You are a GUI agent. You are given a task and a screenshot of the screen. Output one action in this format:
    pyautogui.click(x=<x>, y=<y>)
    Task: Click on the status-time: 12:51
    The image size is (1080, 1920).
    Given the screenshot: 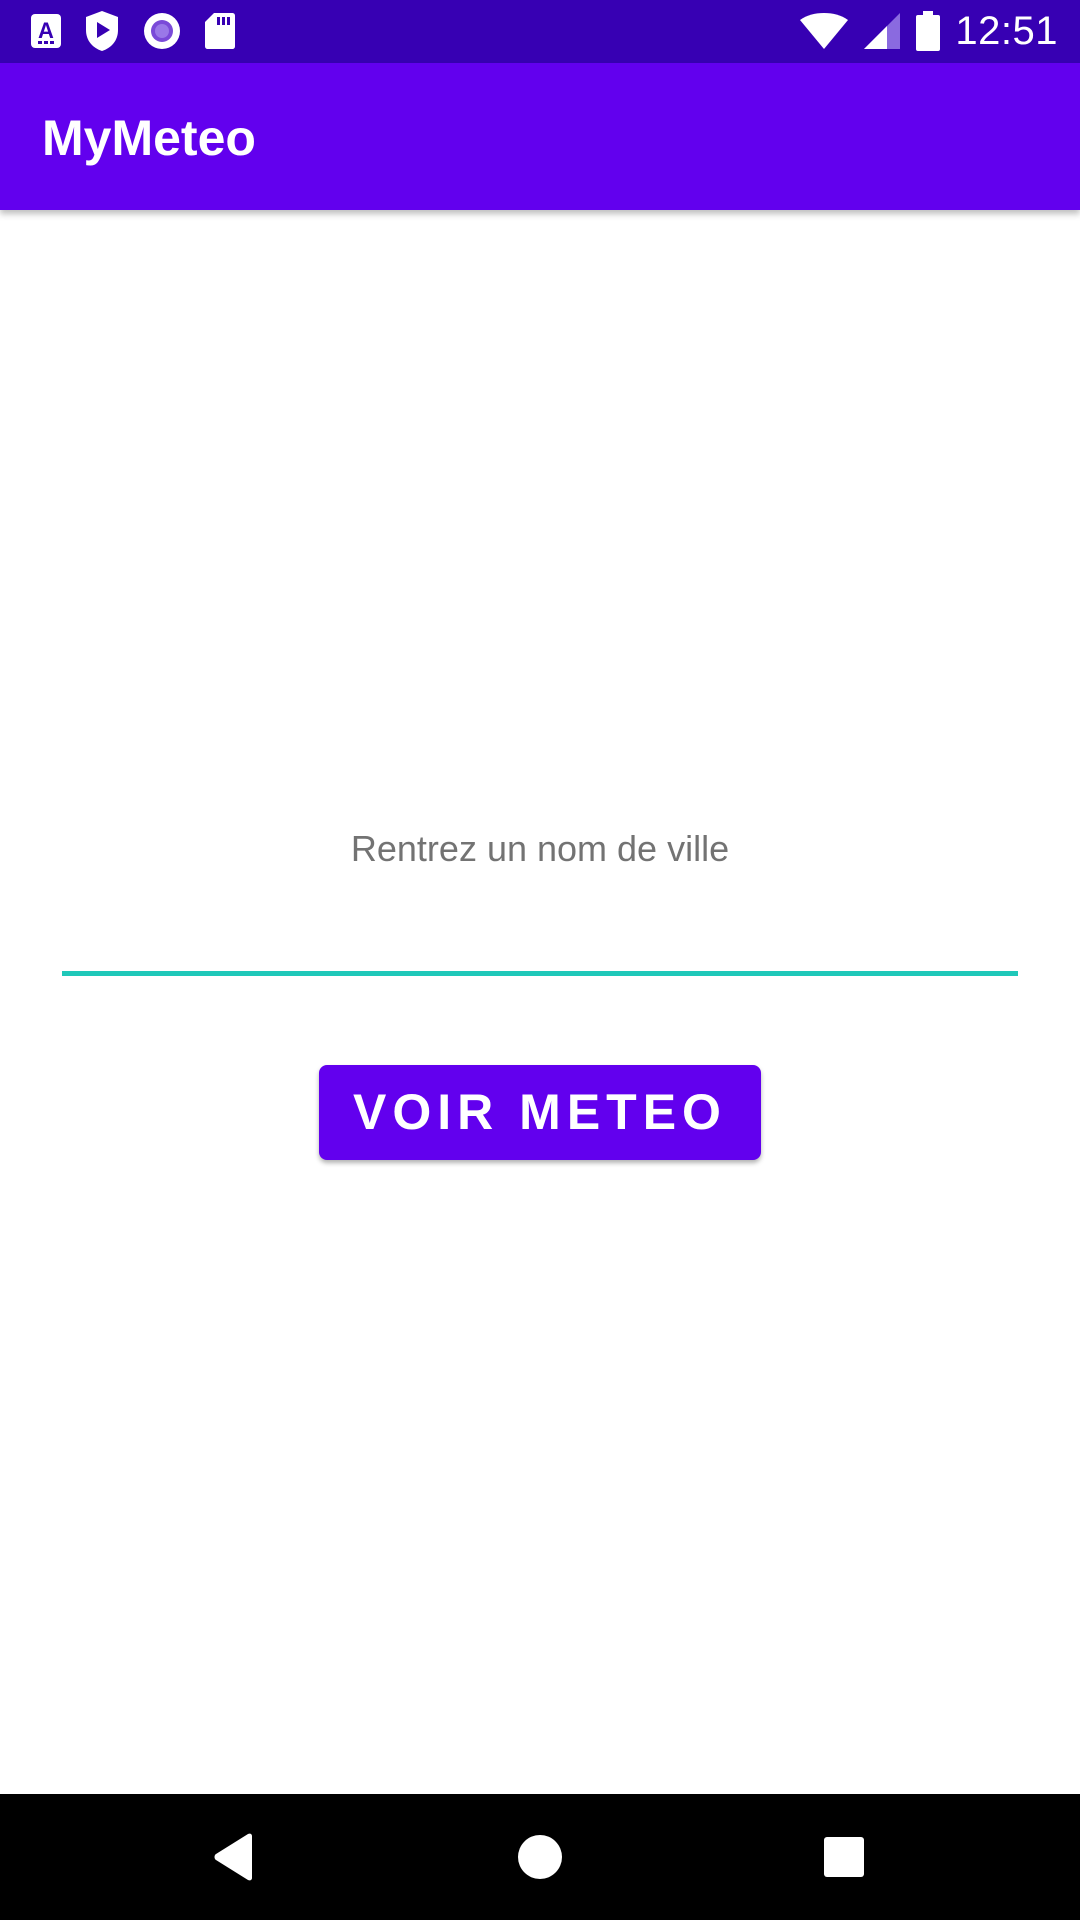 What is the action you would take?
    pyautogui.click(x=1006, y=30)
    